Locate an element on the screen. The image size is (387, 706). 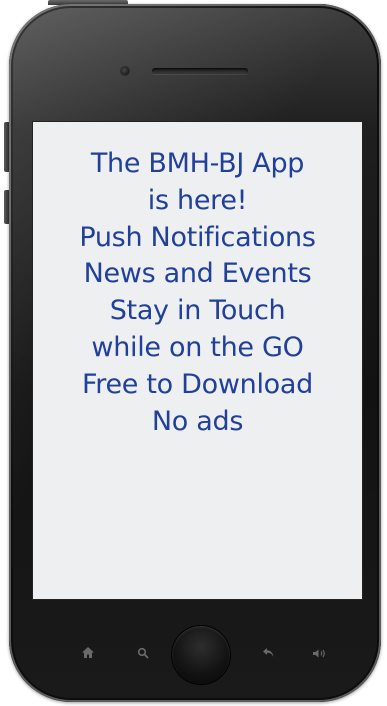
front-camera is located at coordinates (125, 71).